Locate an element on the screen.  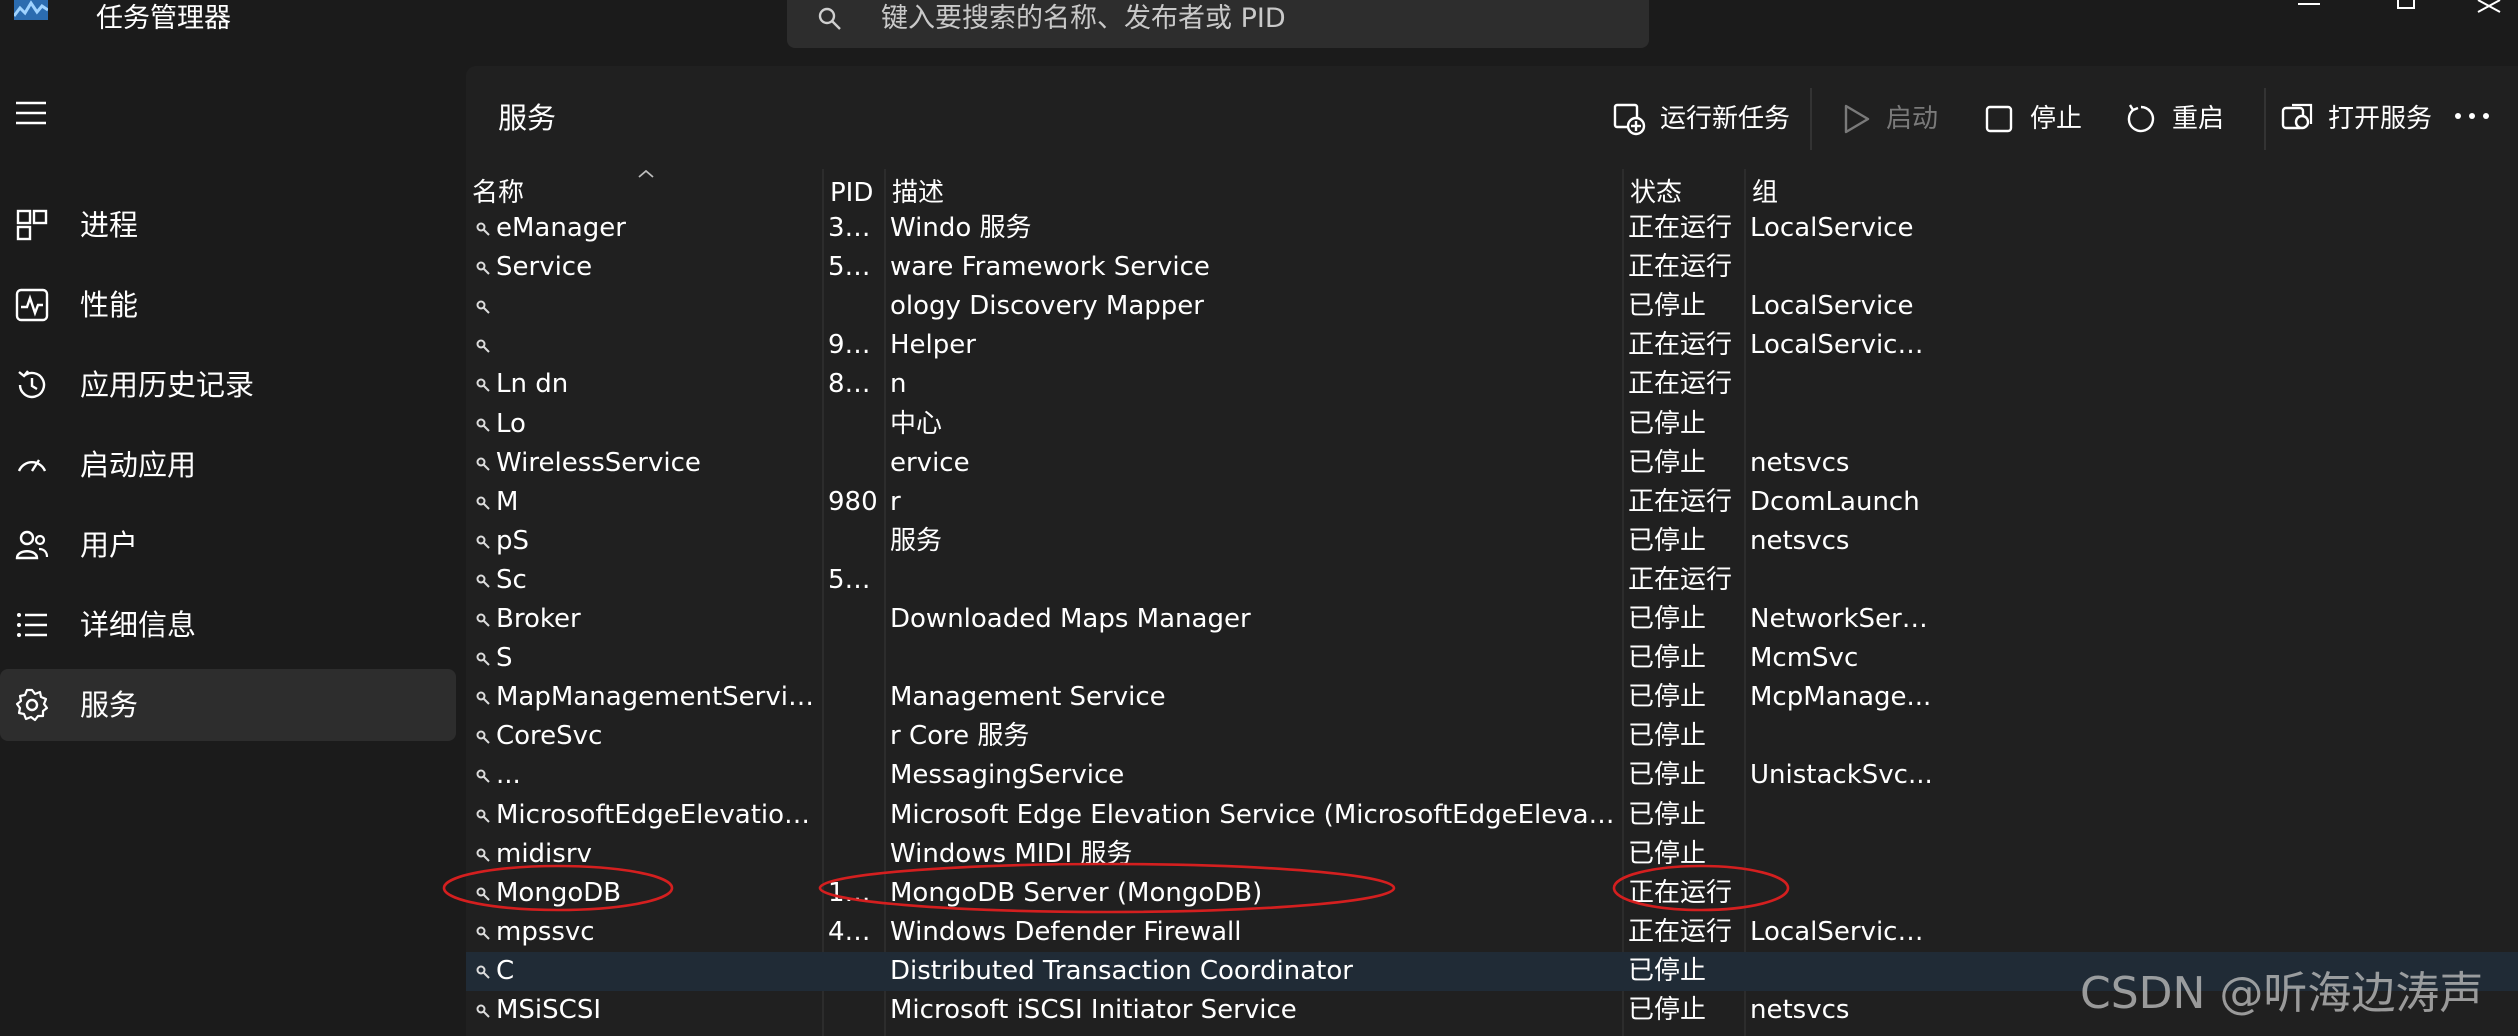
sidebar-item-label: 服务 is located at coordinates (109, 705).